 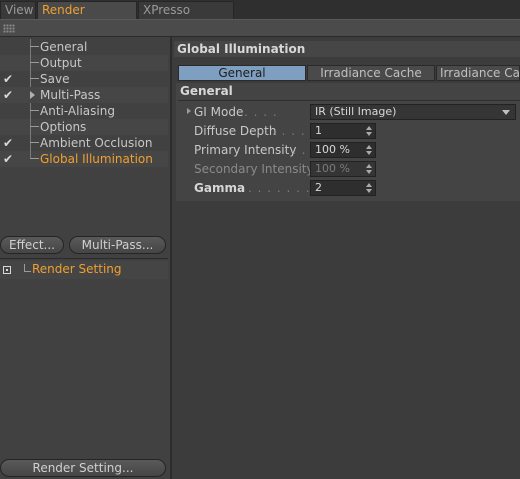 I want to click on tree-item-general: General, so click(x=84, y=47).